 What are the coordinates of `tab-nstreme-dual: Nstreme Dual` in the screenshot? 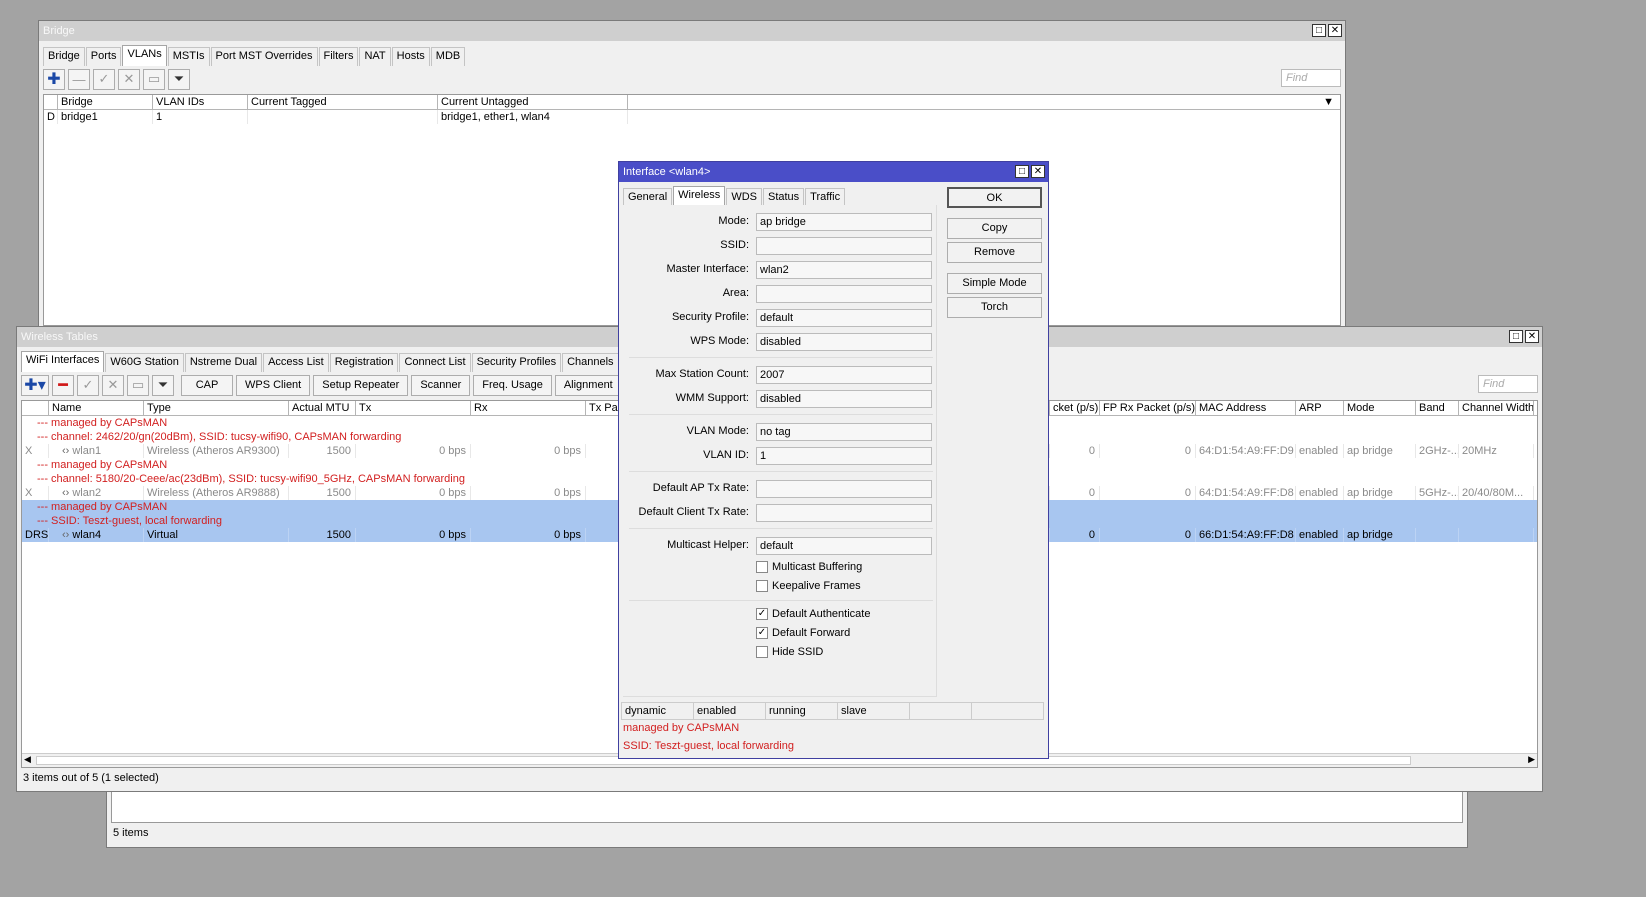 It's located at (223, 362).